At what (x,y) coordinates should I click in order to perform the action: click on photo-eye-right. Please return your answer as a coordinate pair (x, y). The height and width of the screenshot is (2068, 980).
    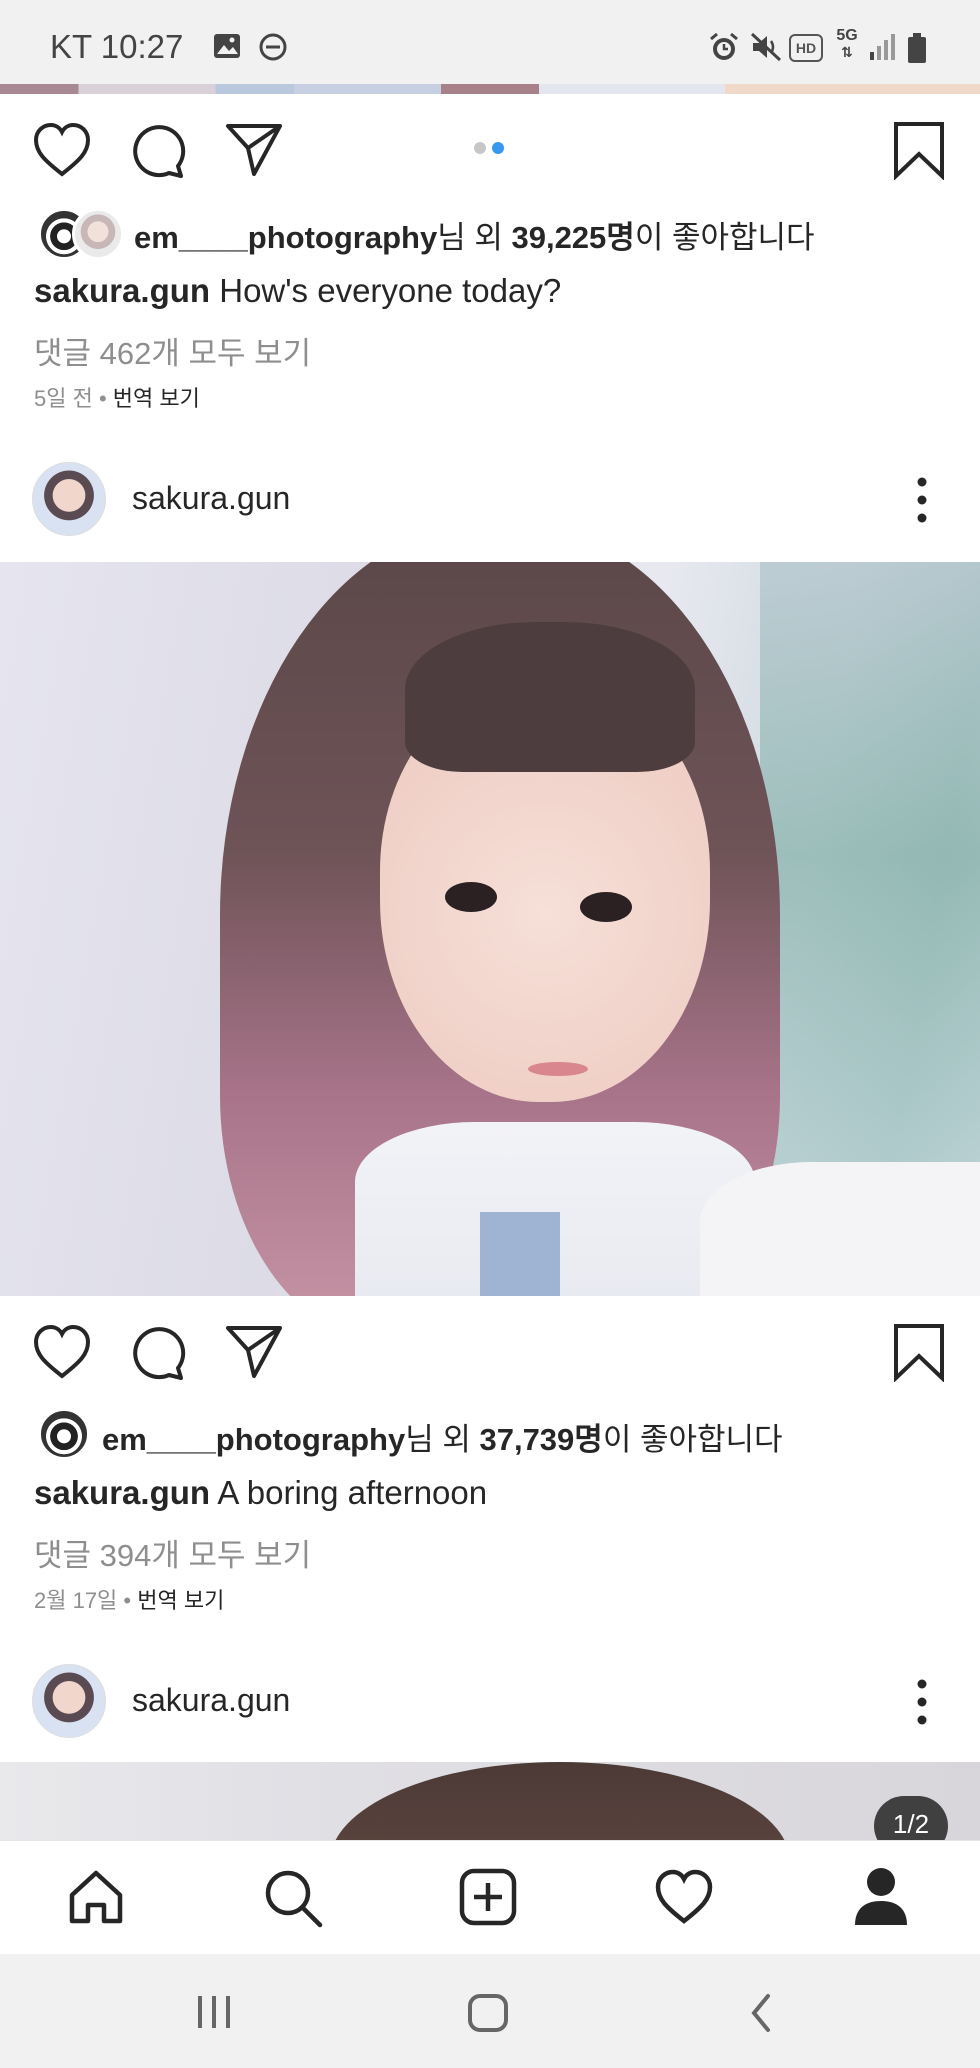
    Looking at the image, I should click on (606, 907).